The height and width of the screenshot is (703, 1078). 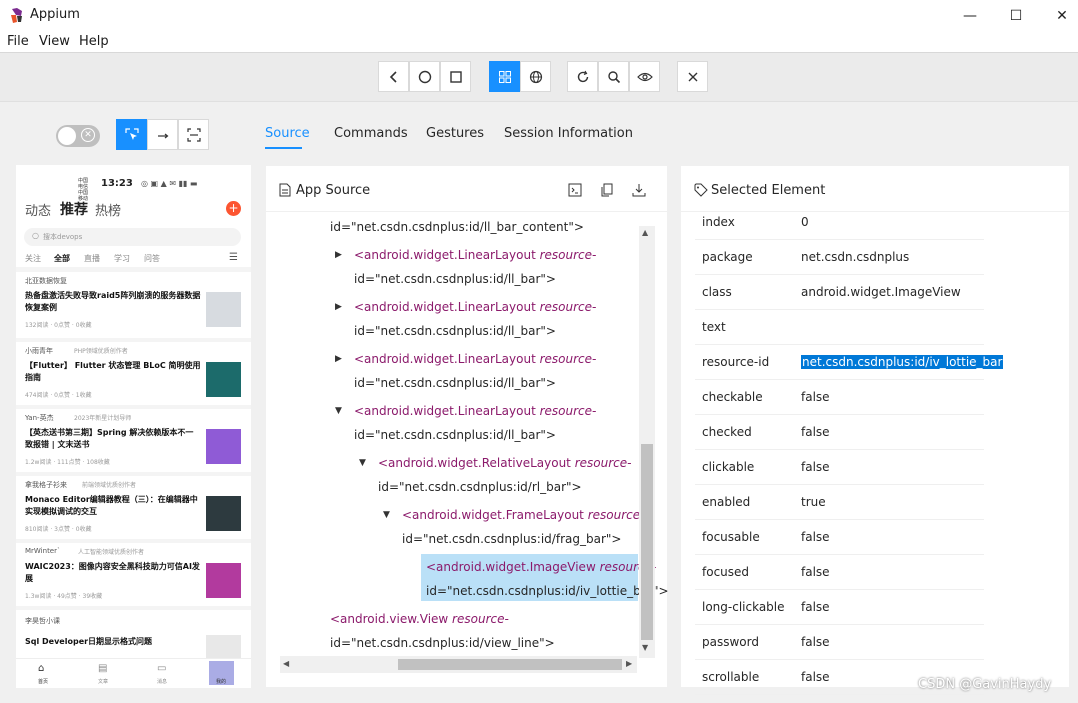 What do you see at coordinates (389, 619) in the screenshot?
I see `xml-tag: <android.view.View` at bounding box center [389, 619].